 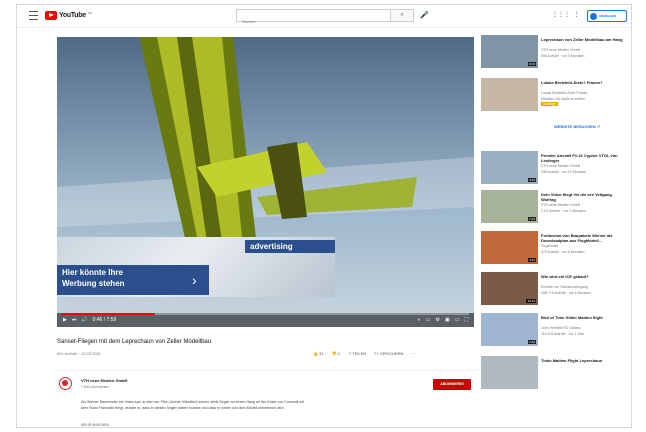 What do you see at coordinates (509, 51) in the screenshot?
I see `video-thumbnail: 6:03` at bounding box center [509, 51].